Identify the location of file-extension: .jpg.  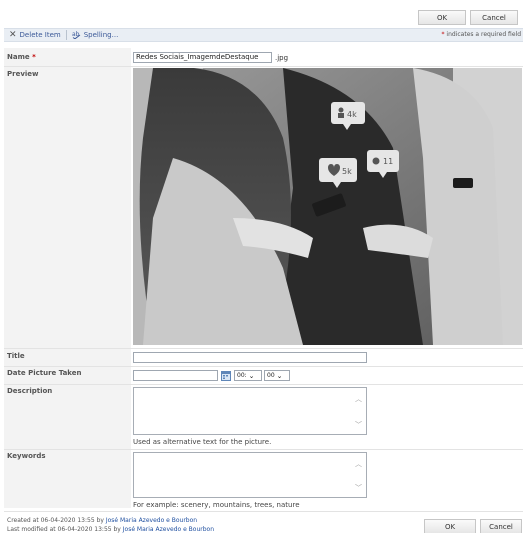
(282, 58).